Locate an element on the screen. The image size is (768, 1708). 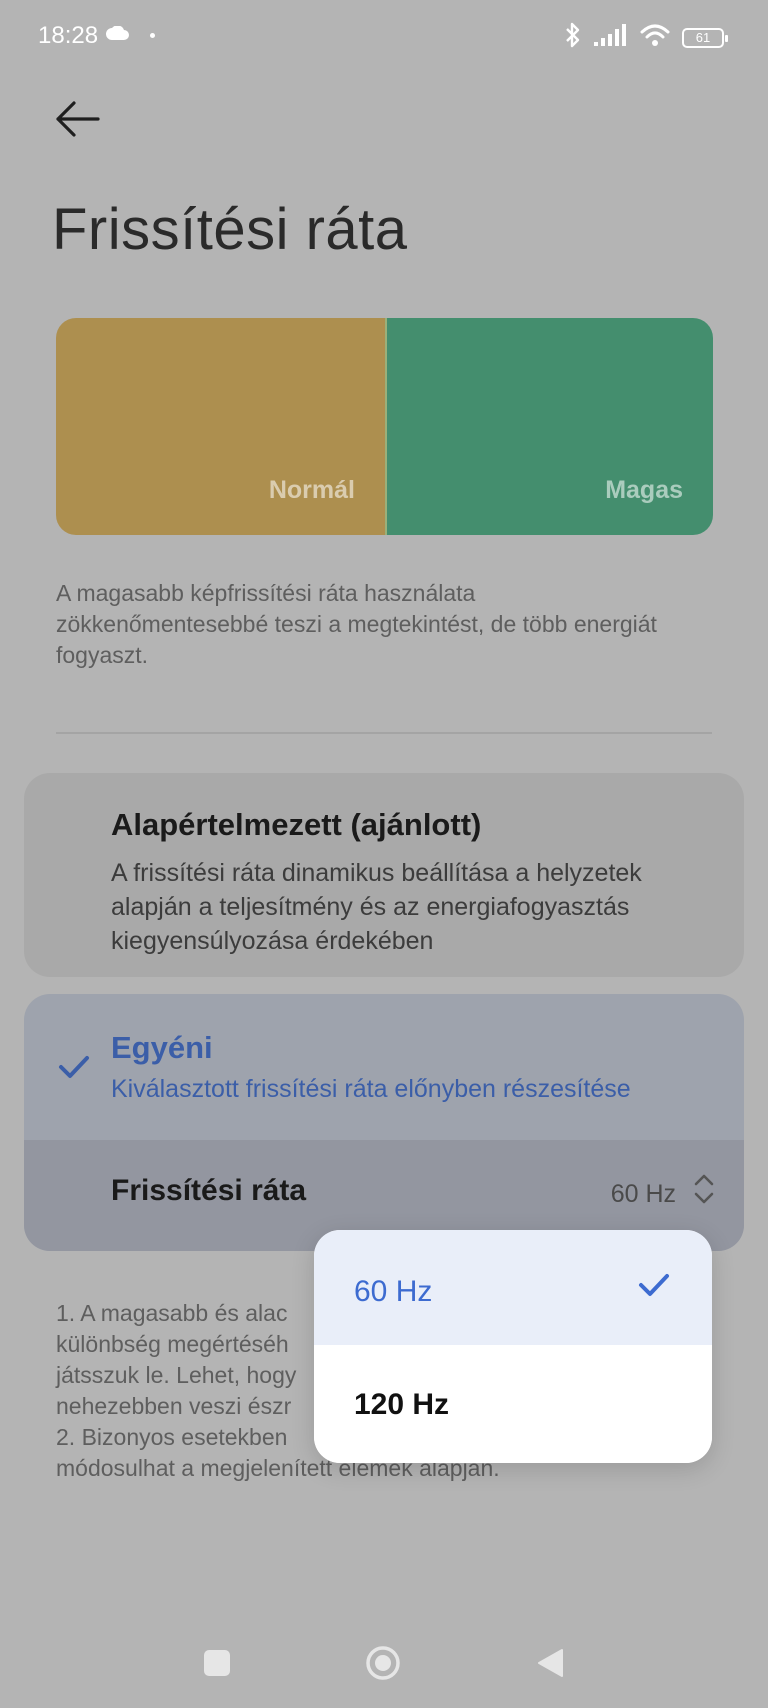
popup-option-label: 120 Hz is located at coordinates (402, 1404).